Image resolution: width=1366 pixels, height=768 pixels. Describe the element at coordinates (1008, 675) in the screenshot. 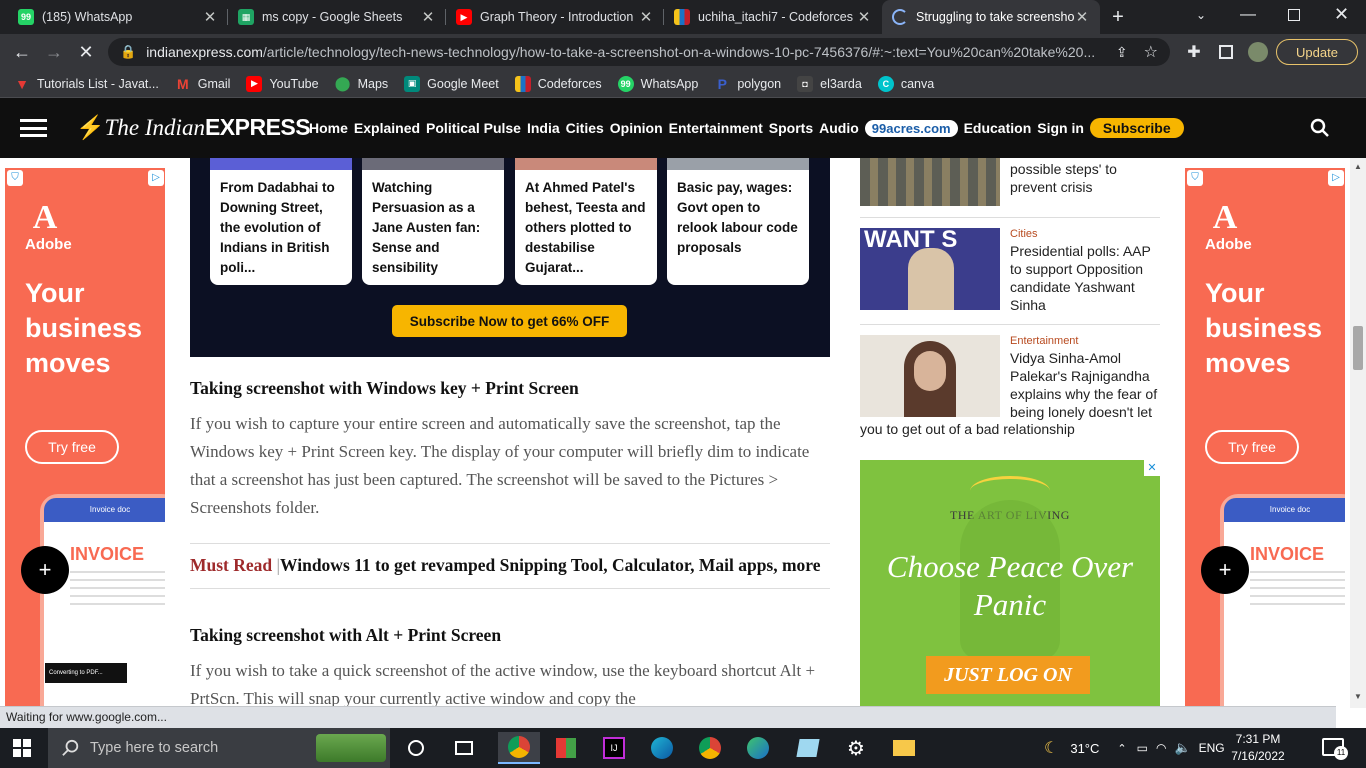

I see `just-log-on-button: JUST LOG ON` at that location.